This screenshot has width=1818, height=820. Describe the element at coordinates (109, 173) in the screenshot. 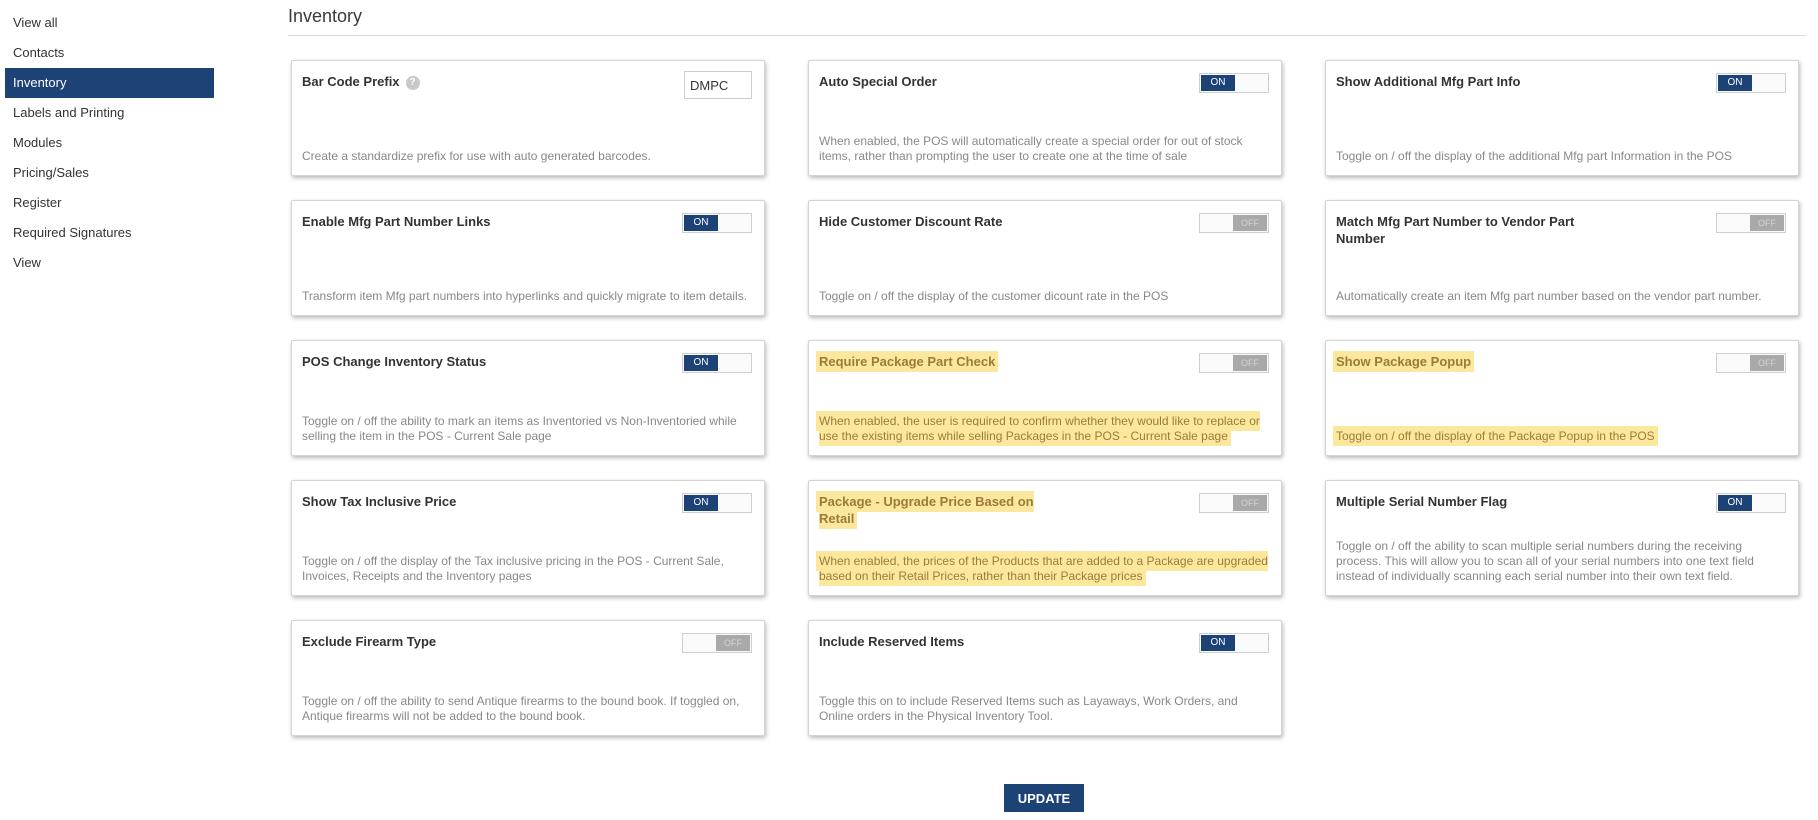

I see `sidebar-item-pricing-sales: Pricing/Sales` at that location.